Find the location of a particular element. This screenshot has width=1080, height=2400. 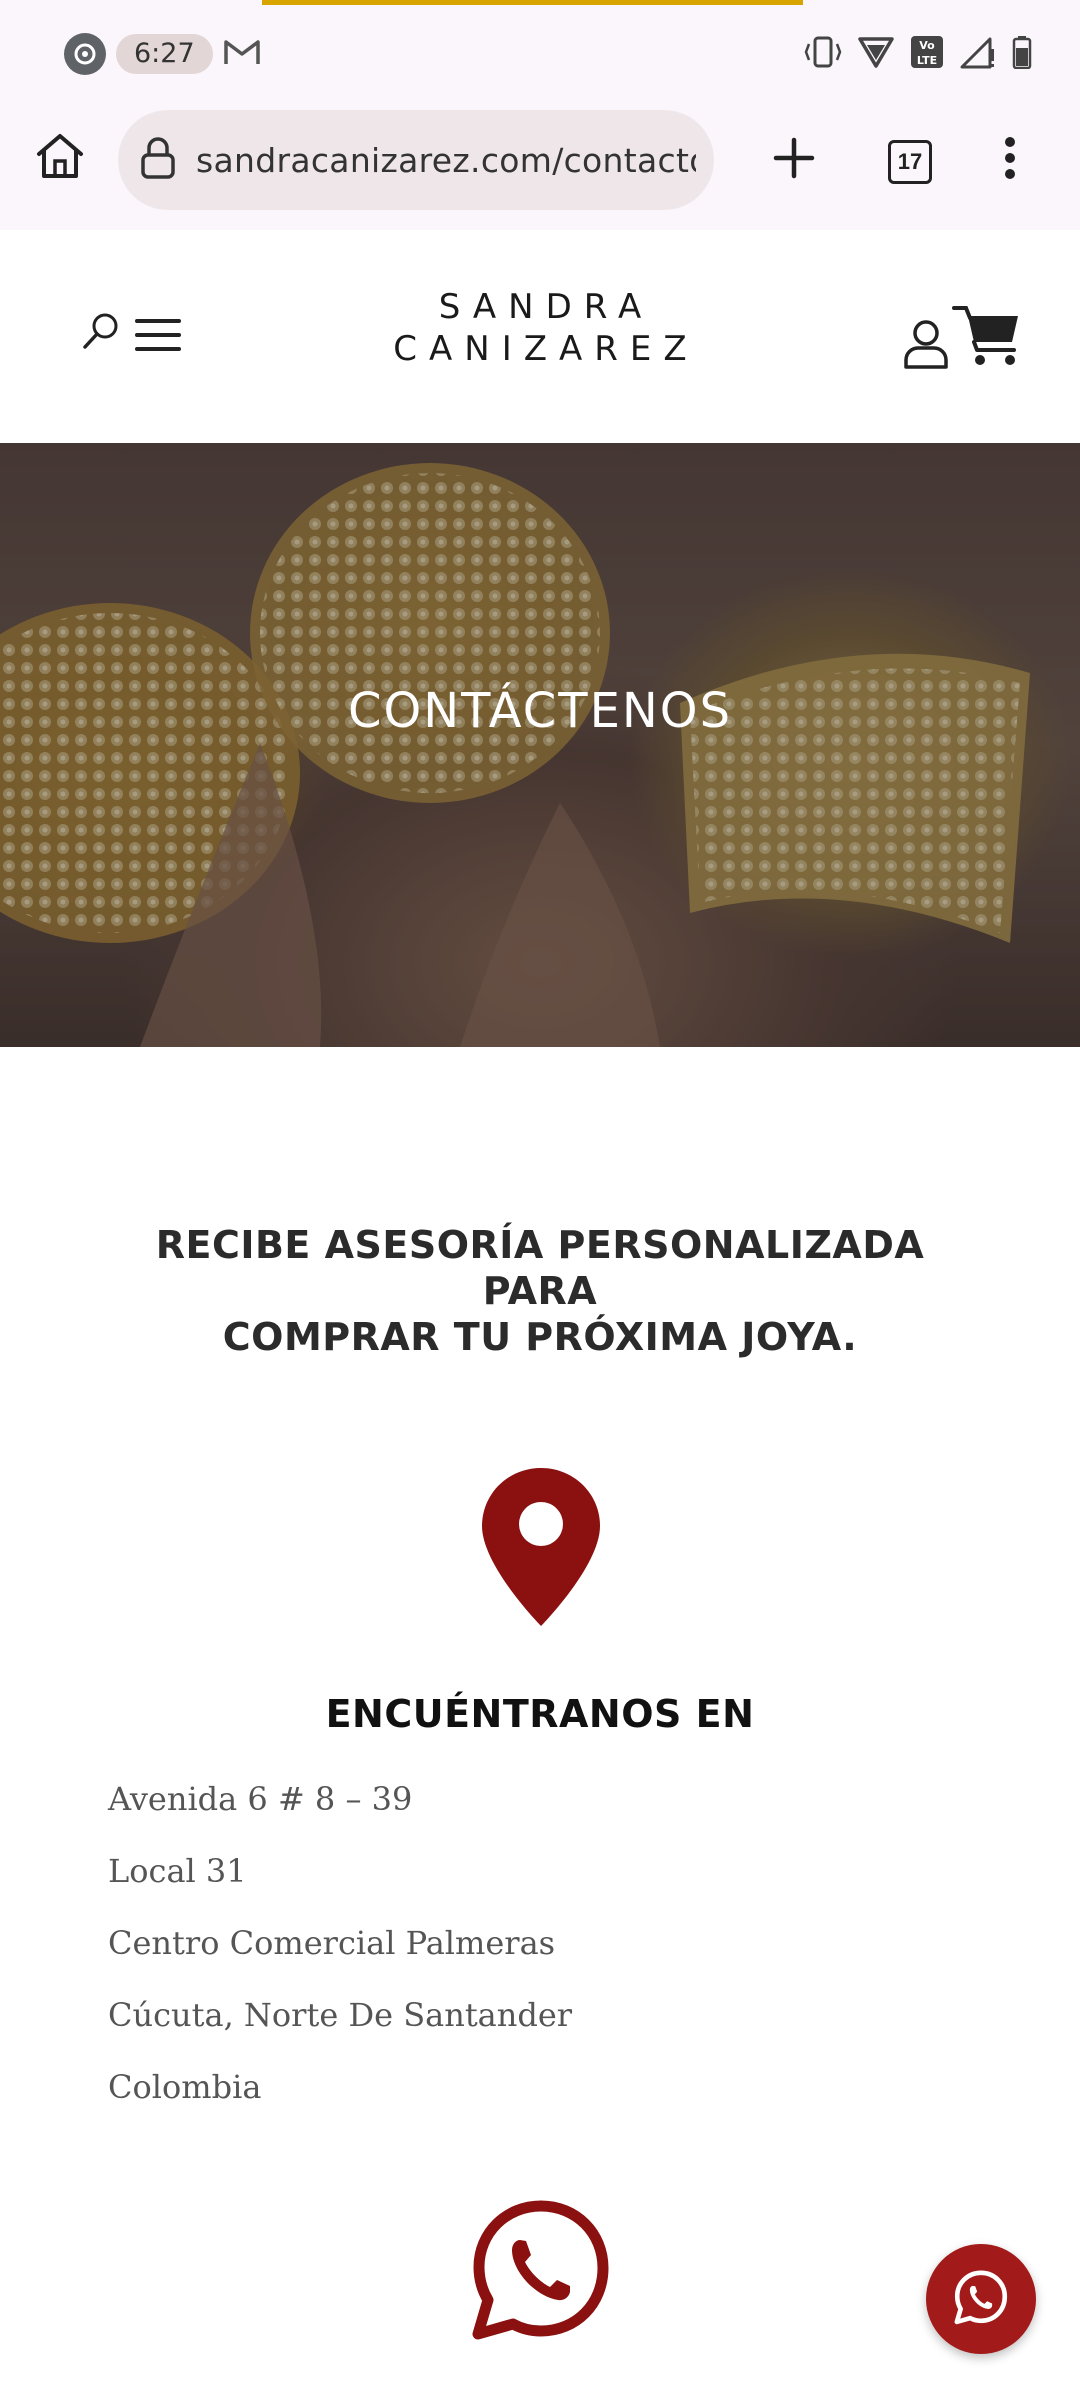

page-loading-bar is located at coordinates (532, 2).